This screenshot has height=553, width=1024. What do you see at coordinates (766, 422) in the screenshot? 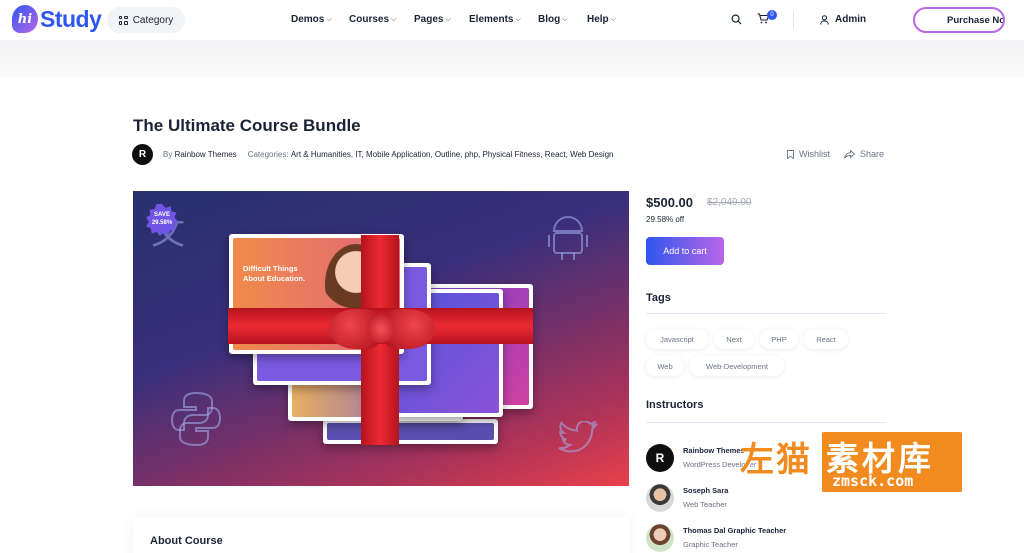
I see `instructors-divider` at bounding box center [766, 422].